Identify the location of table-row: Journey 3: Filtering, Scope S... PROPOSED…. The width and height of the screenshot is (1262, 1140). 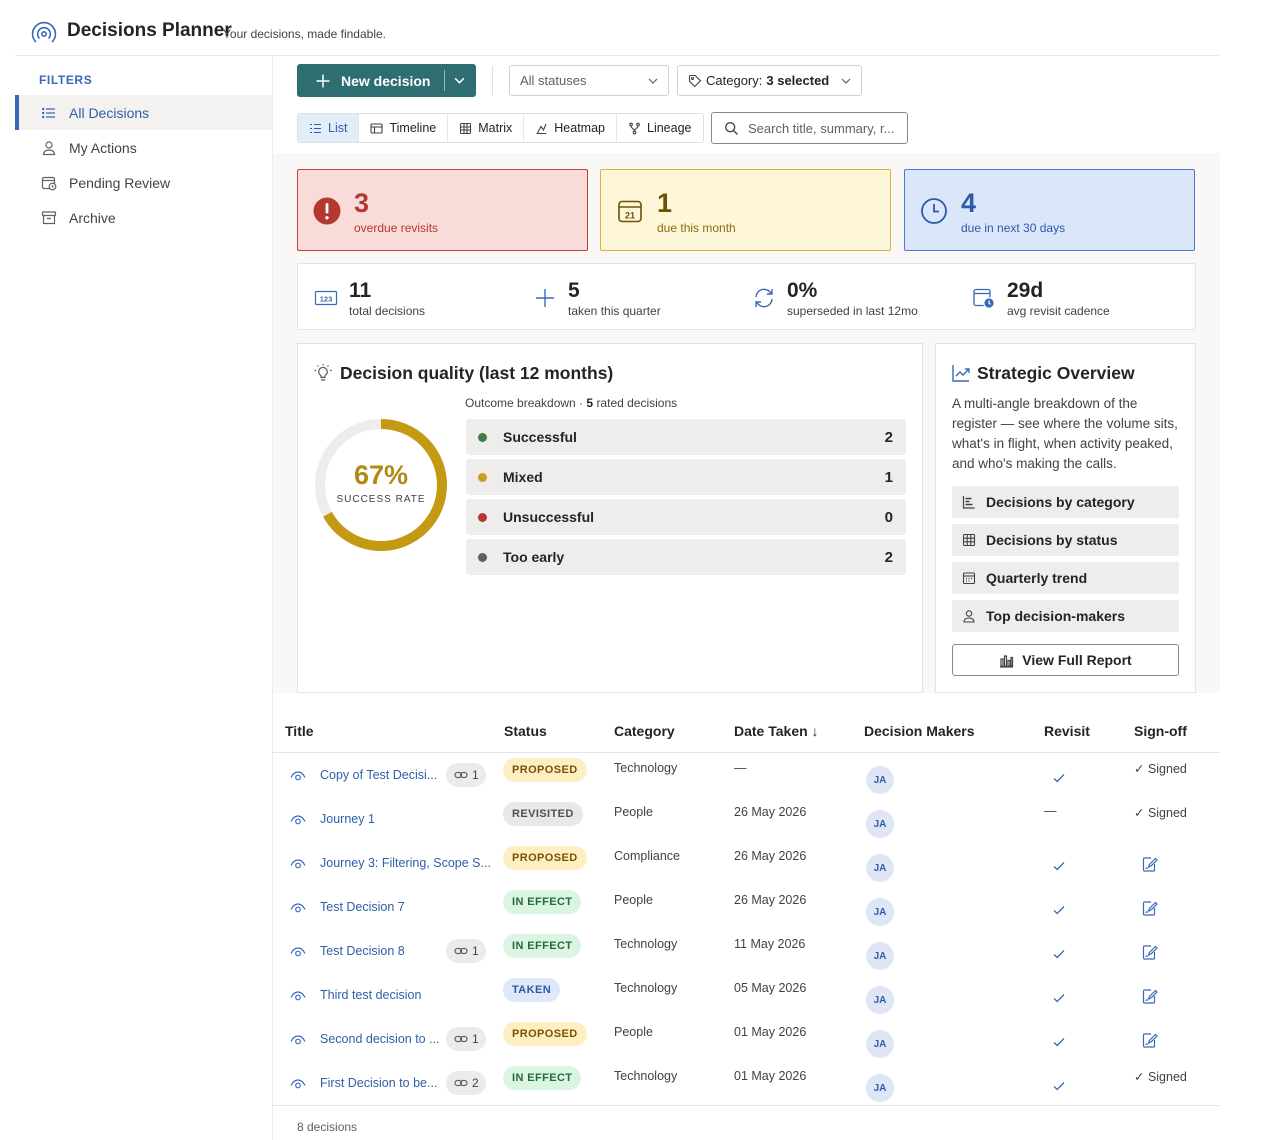
(746, 863).